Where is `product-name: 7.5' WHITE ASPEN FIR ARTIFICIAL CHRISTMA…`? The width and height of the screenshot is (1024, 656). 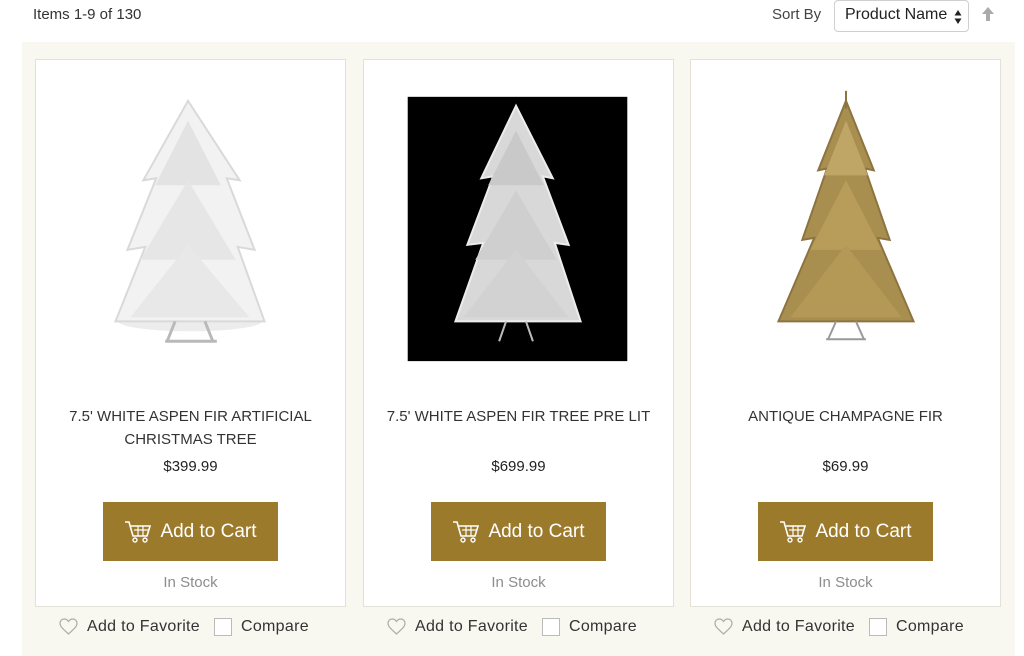
product-name: 7.5' WHITE ASPEN FIR ARTIFICIAL CHRISTMA… is located at coordinates (190, 428).